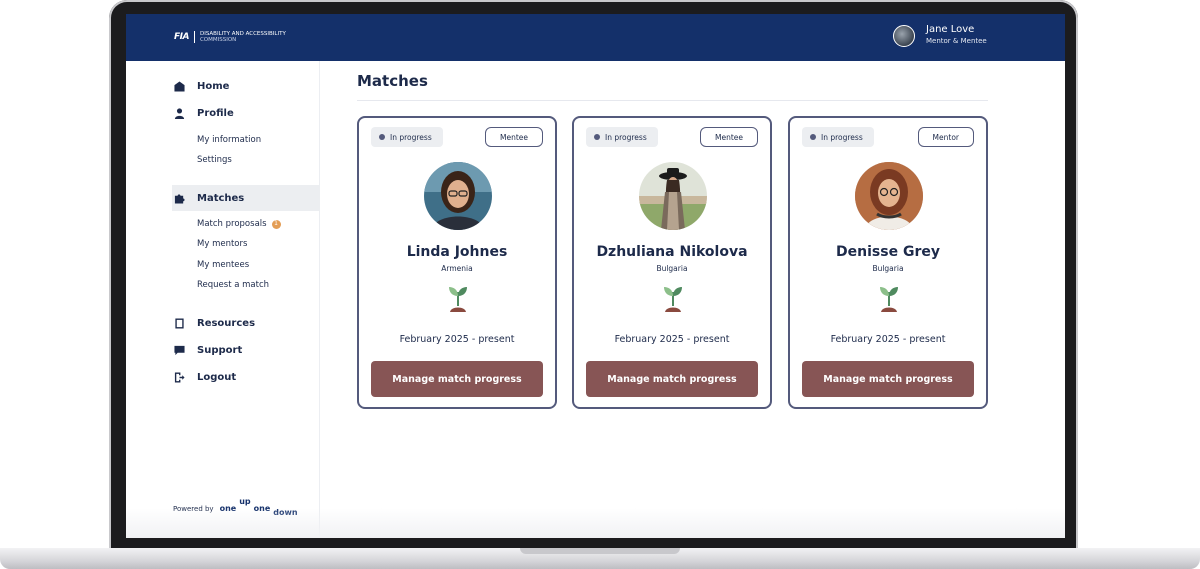 Image resolution: width=1200 pixels, height=569 pixels. Describe the element at coordinates (179, 198) in the screenshot. I see `puzzle-icon` at that location.